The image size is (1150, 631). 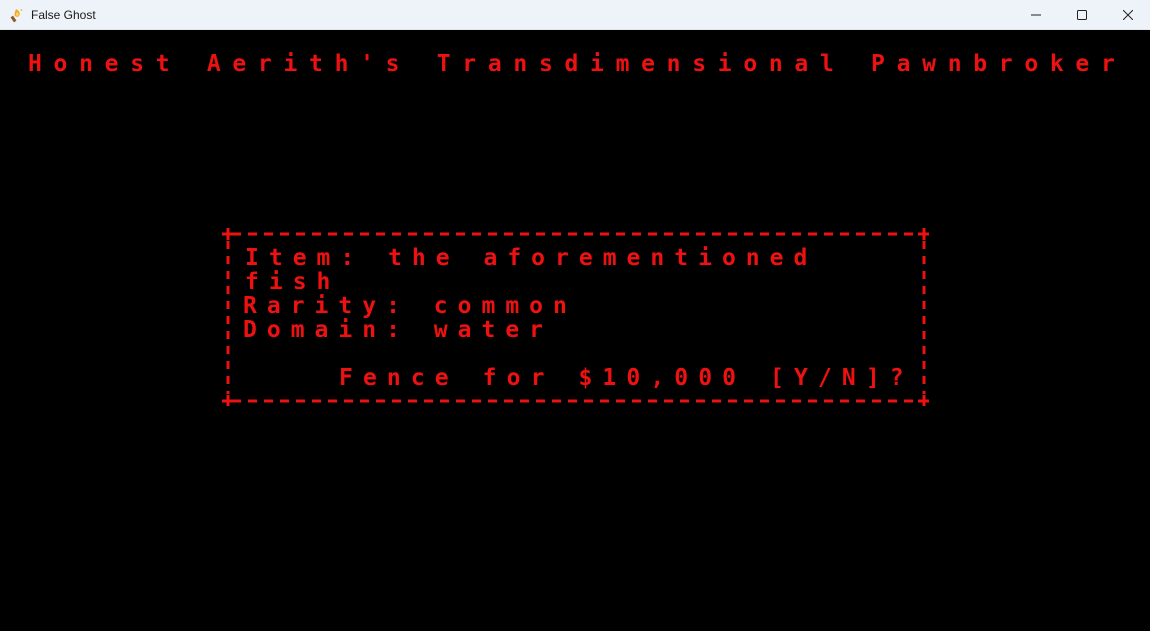 What do you see at coordinates (626, 378) in the screenshot?
I see `fence-prompt: Fence for $10,000 [Y/N]?` at bounding box center [626, 378].